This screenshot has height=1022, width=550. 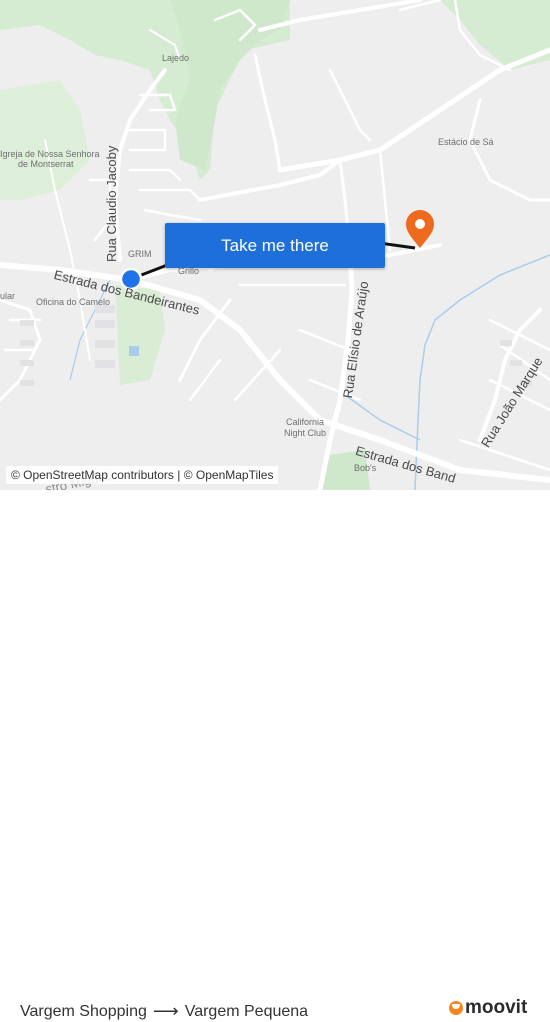 I want to click on arrow-right-icon: ⟶, so click(x=165, y=1011).